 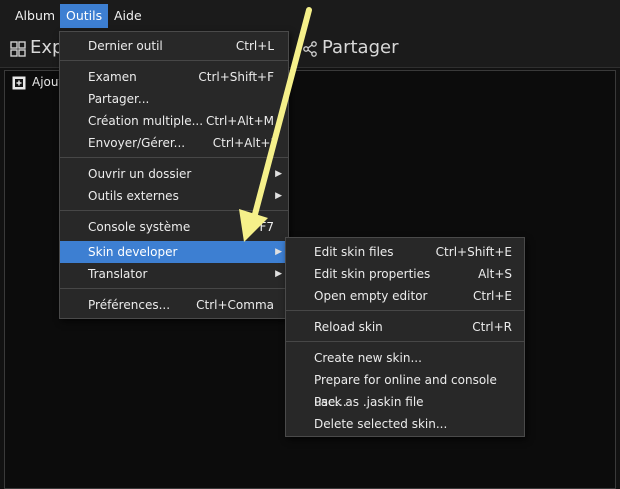 What do you see at coordinates (174, 196) in the screenshot?
I see `menu-item-outils-externes: Outils externes ▶` at bounding box center [174, 196].